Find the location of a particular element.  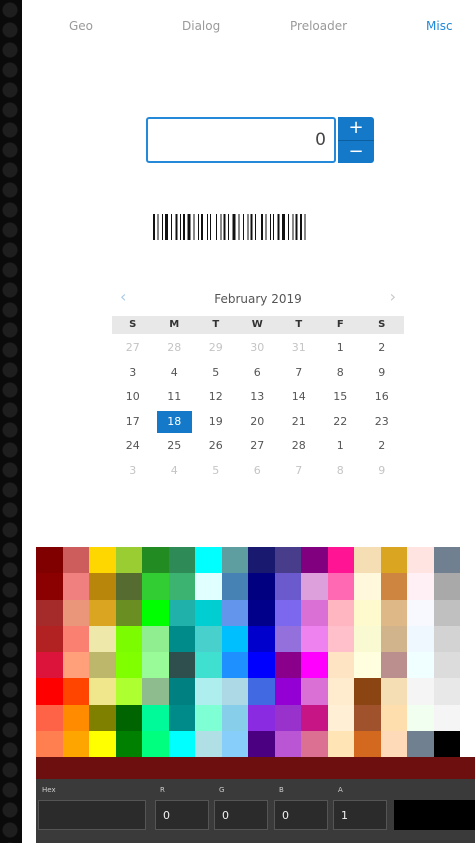

calendar-day: 25 is located at coordinates (175, 446).